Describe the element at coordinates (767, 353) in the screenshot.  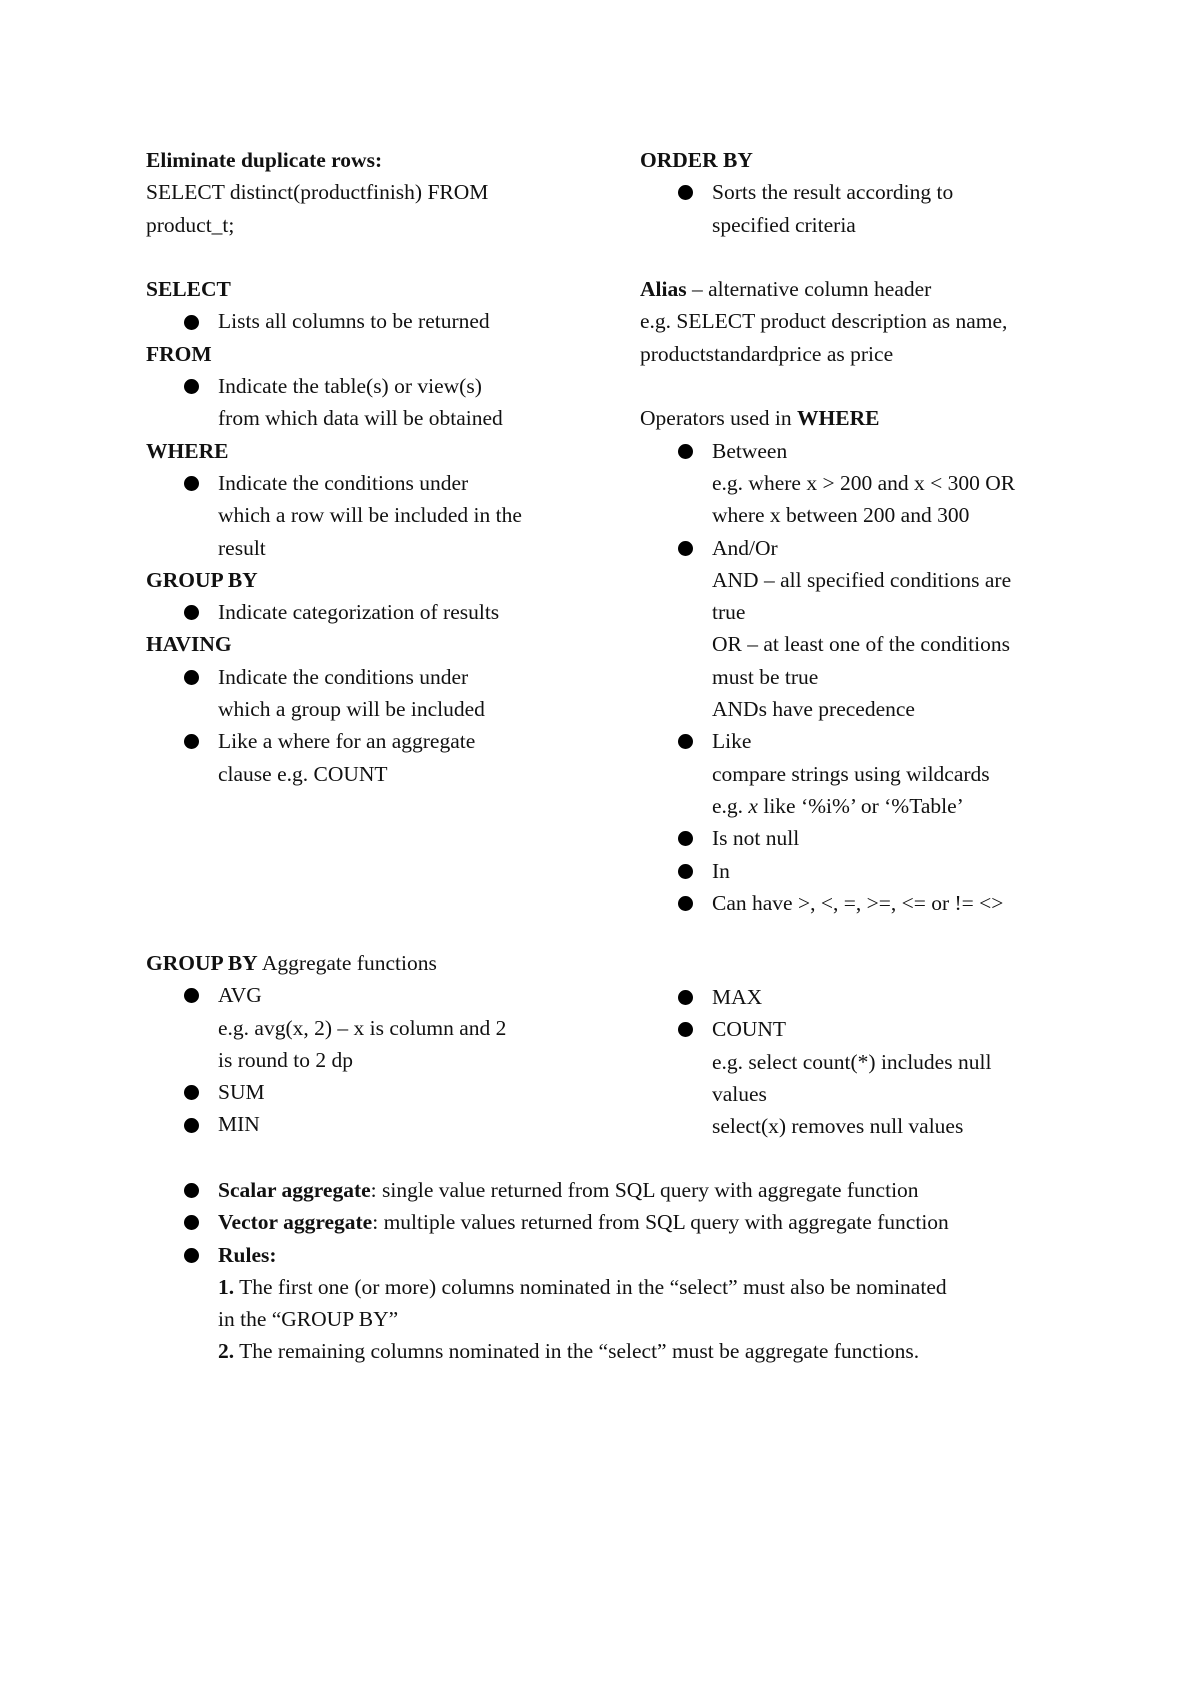
I see `text: productstandardprice as price` at that location.